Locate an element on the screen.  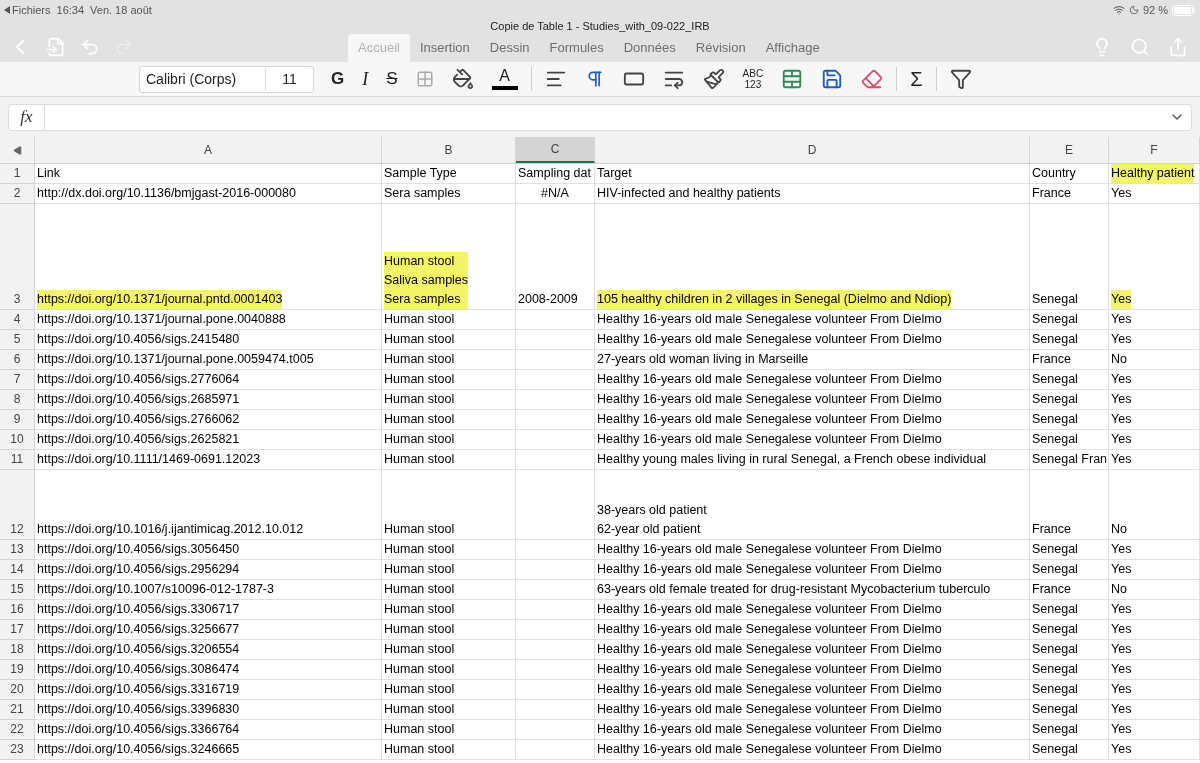
ribbon-tab: Révision is located at coordinates (720, 48).